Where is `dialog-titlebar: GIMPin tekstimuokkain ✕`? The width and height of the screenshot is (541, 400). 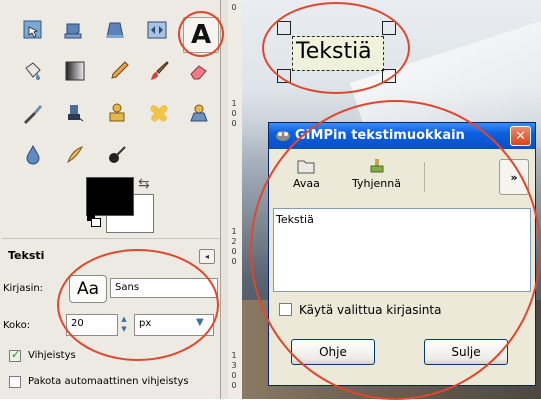 dialog-titlebar: GIMPin tekstimuokkain ✕ is located at coordinates (402, 136).